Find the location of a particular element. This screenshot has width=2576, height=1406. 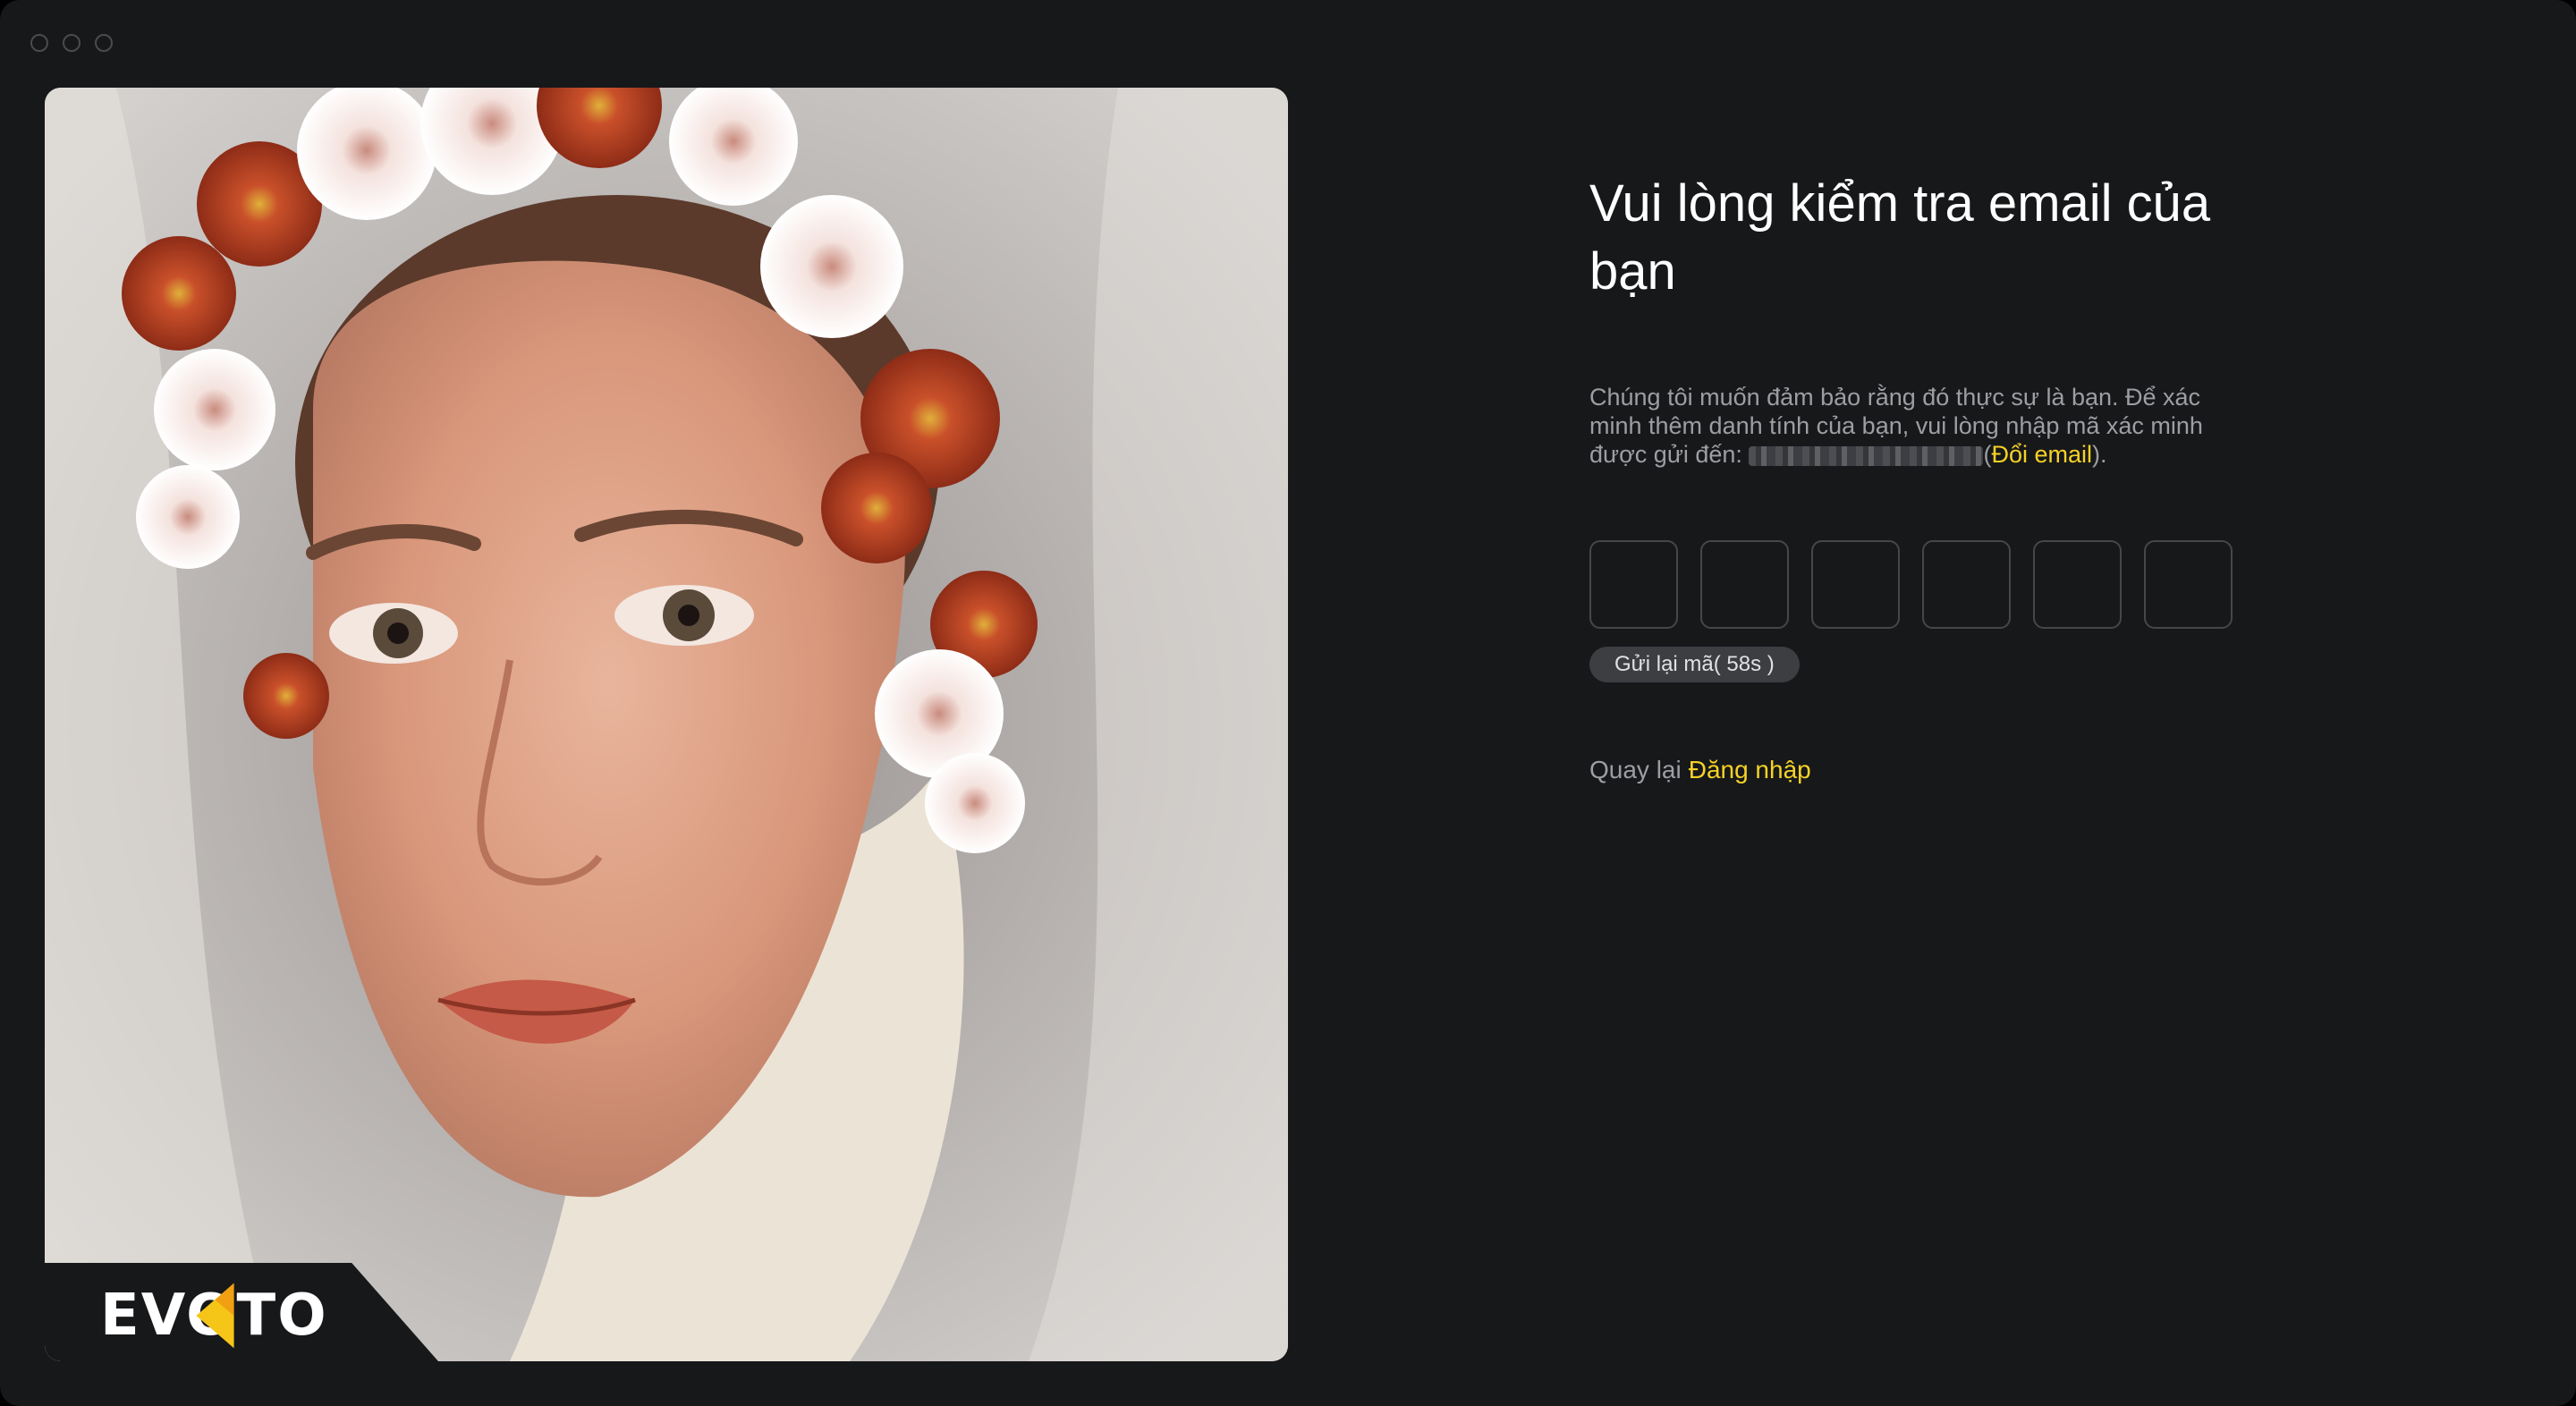

back-text: Quay lại is located at coordinates (1635, 770).